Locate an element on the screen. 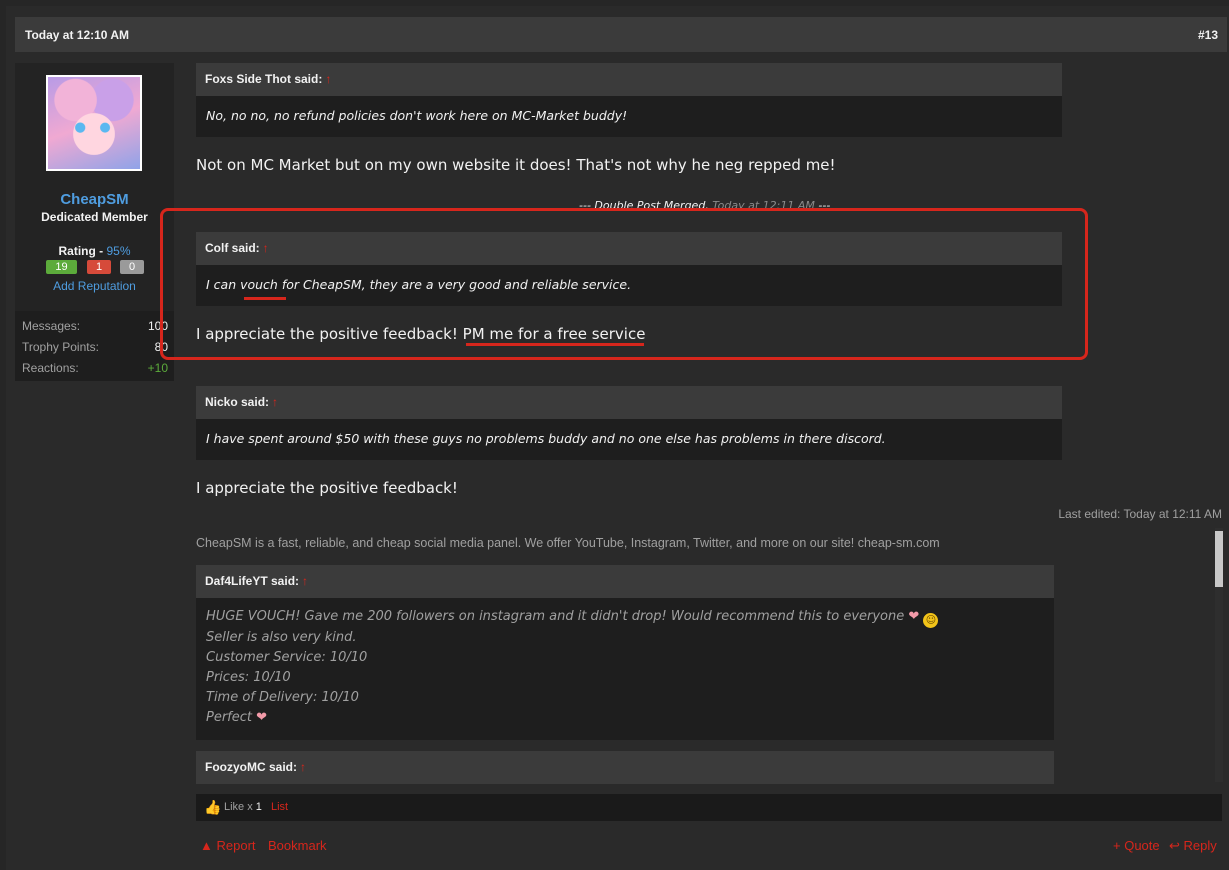 The height and width of the screenshot is (870, 1229). sig-line: Seller is also very kind. is located at coordinates (281, 637).